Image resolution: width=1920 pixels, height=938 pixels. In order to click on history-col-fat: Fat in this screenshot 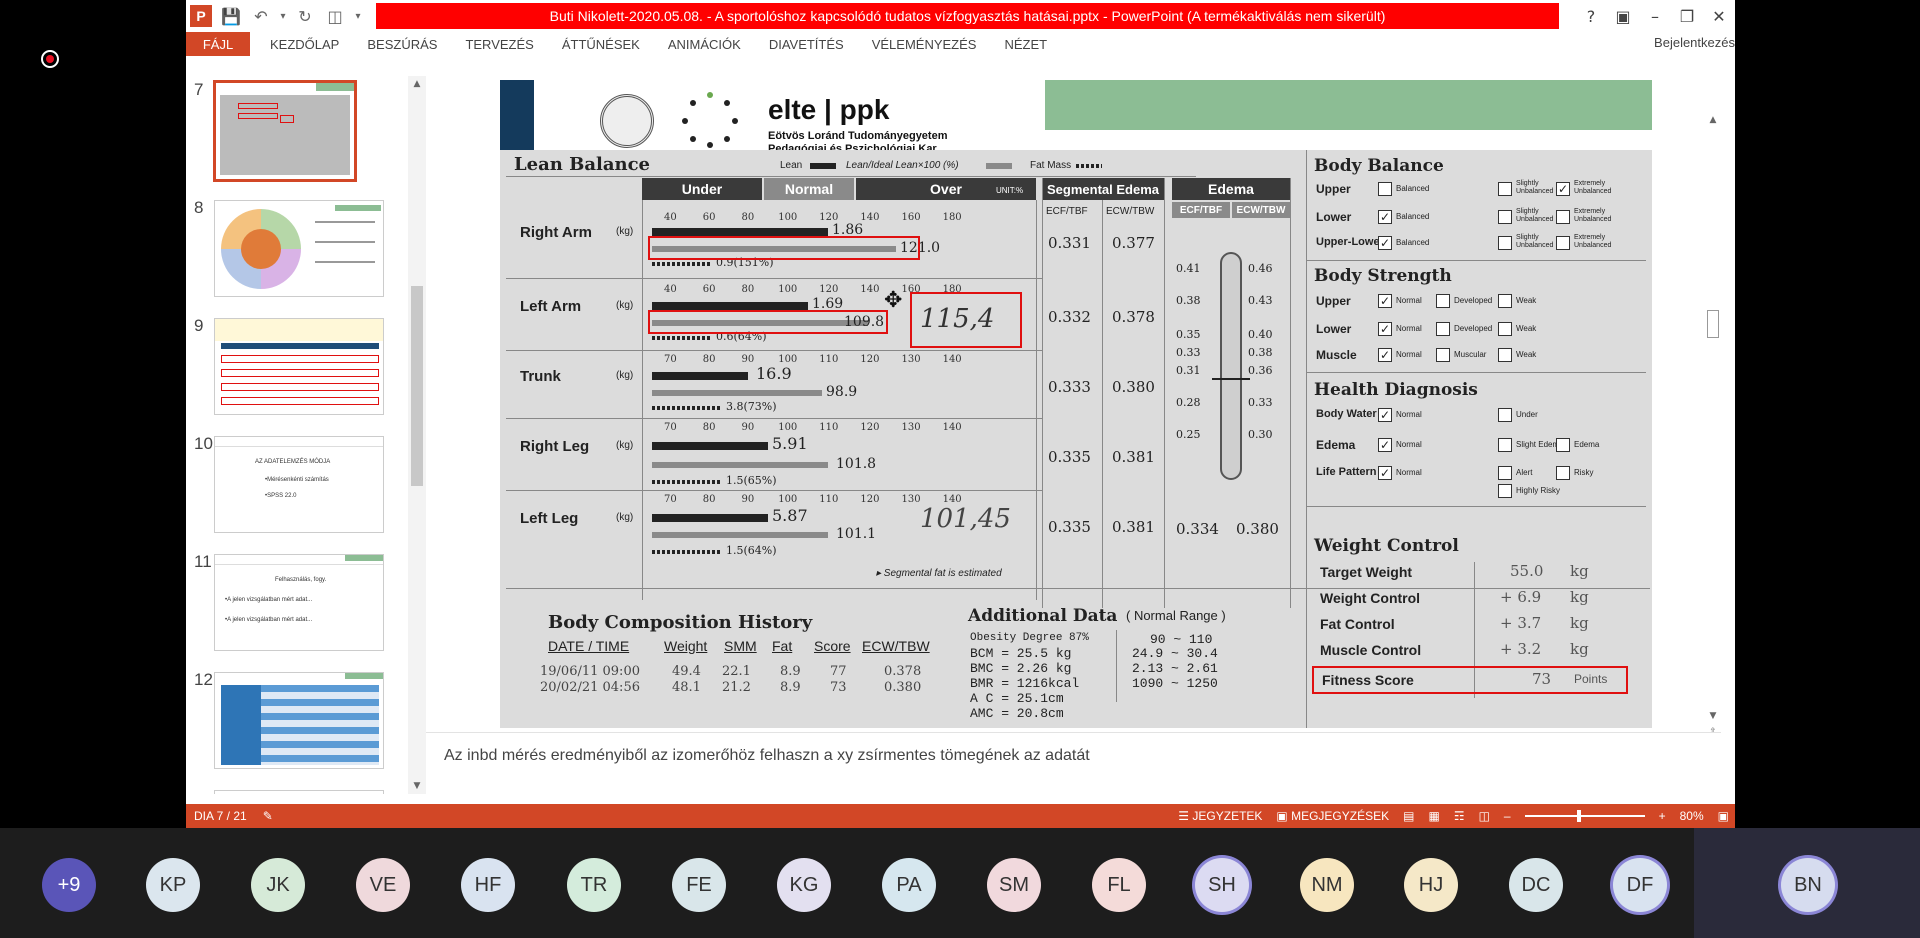, I will do `click(782, 646)`.